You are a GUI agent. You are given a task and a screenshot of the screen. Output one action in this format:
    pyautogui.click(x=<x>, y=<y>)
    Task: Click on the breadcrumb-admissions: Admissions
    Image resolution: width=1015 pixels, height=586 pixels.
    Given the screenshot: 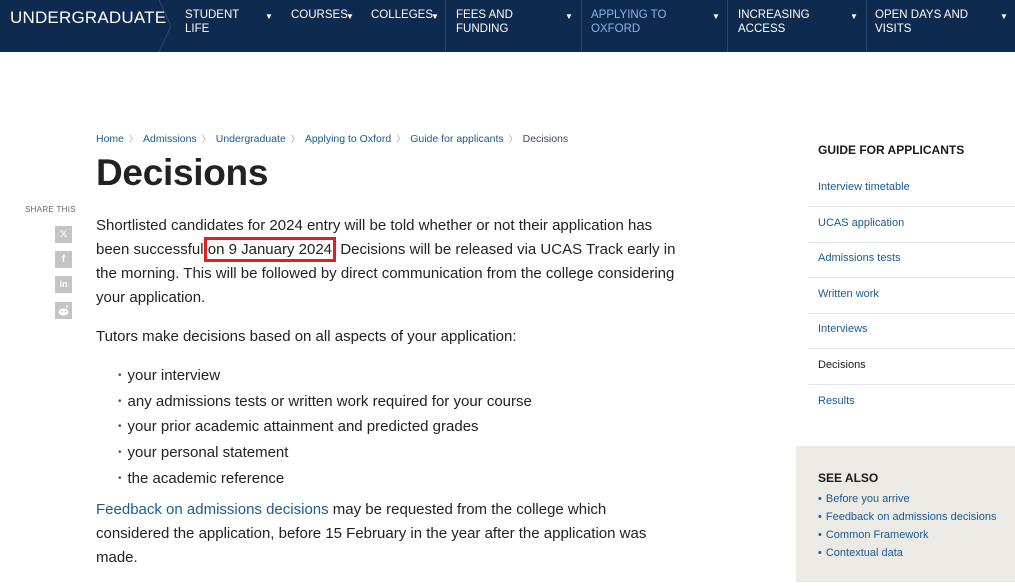 What is the action you would take?
    pyautogui.click(x=170, y=139)
    